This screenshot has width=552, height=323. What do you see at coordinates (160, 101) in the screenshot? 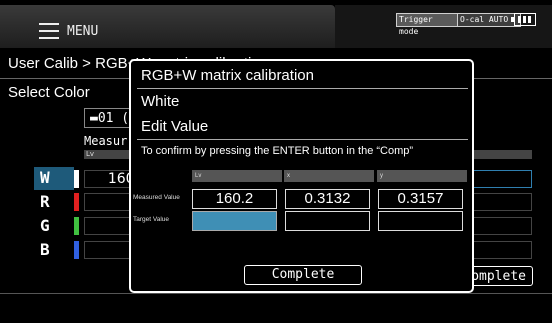
I see `dialog-color-name: White` at bounding box center [160, 101].